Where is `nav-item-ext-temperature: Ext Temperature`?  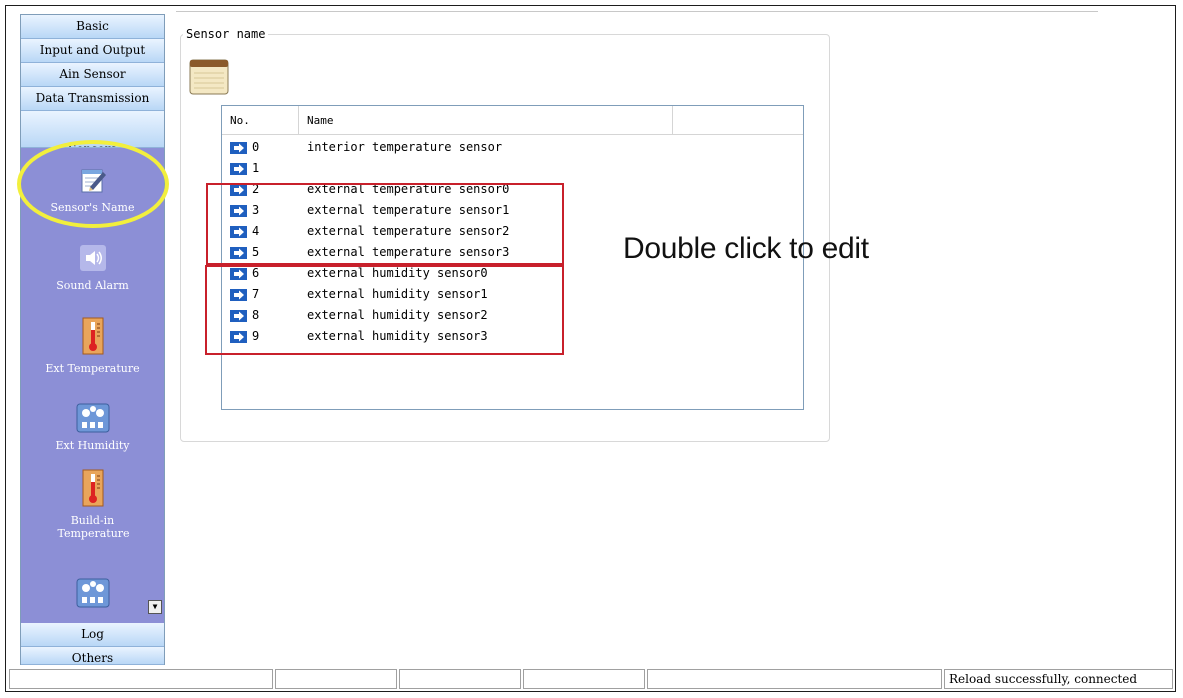
nav-item-ext-temperature: Ext Temperature is located at coordinates (92, 345).